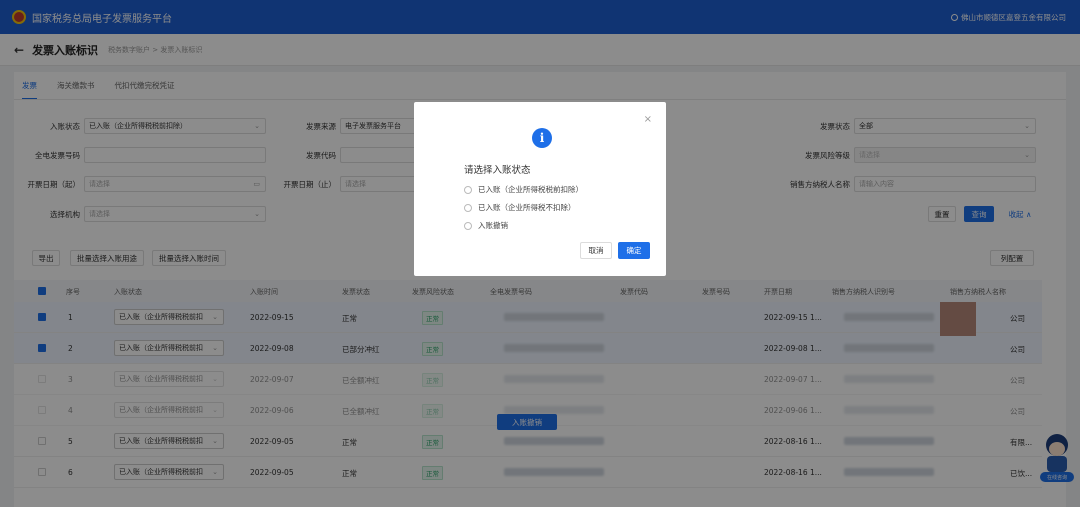 The height and width of the screenshot is (507, 1080). I want to click on cancel-button: 取消, so click(596, 250).